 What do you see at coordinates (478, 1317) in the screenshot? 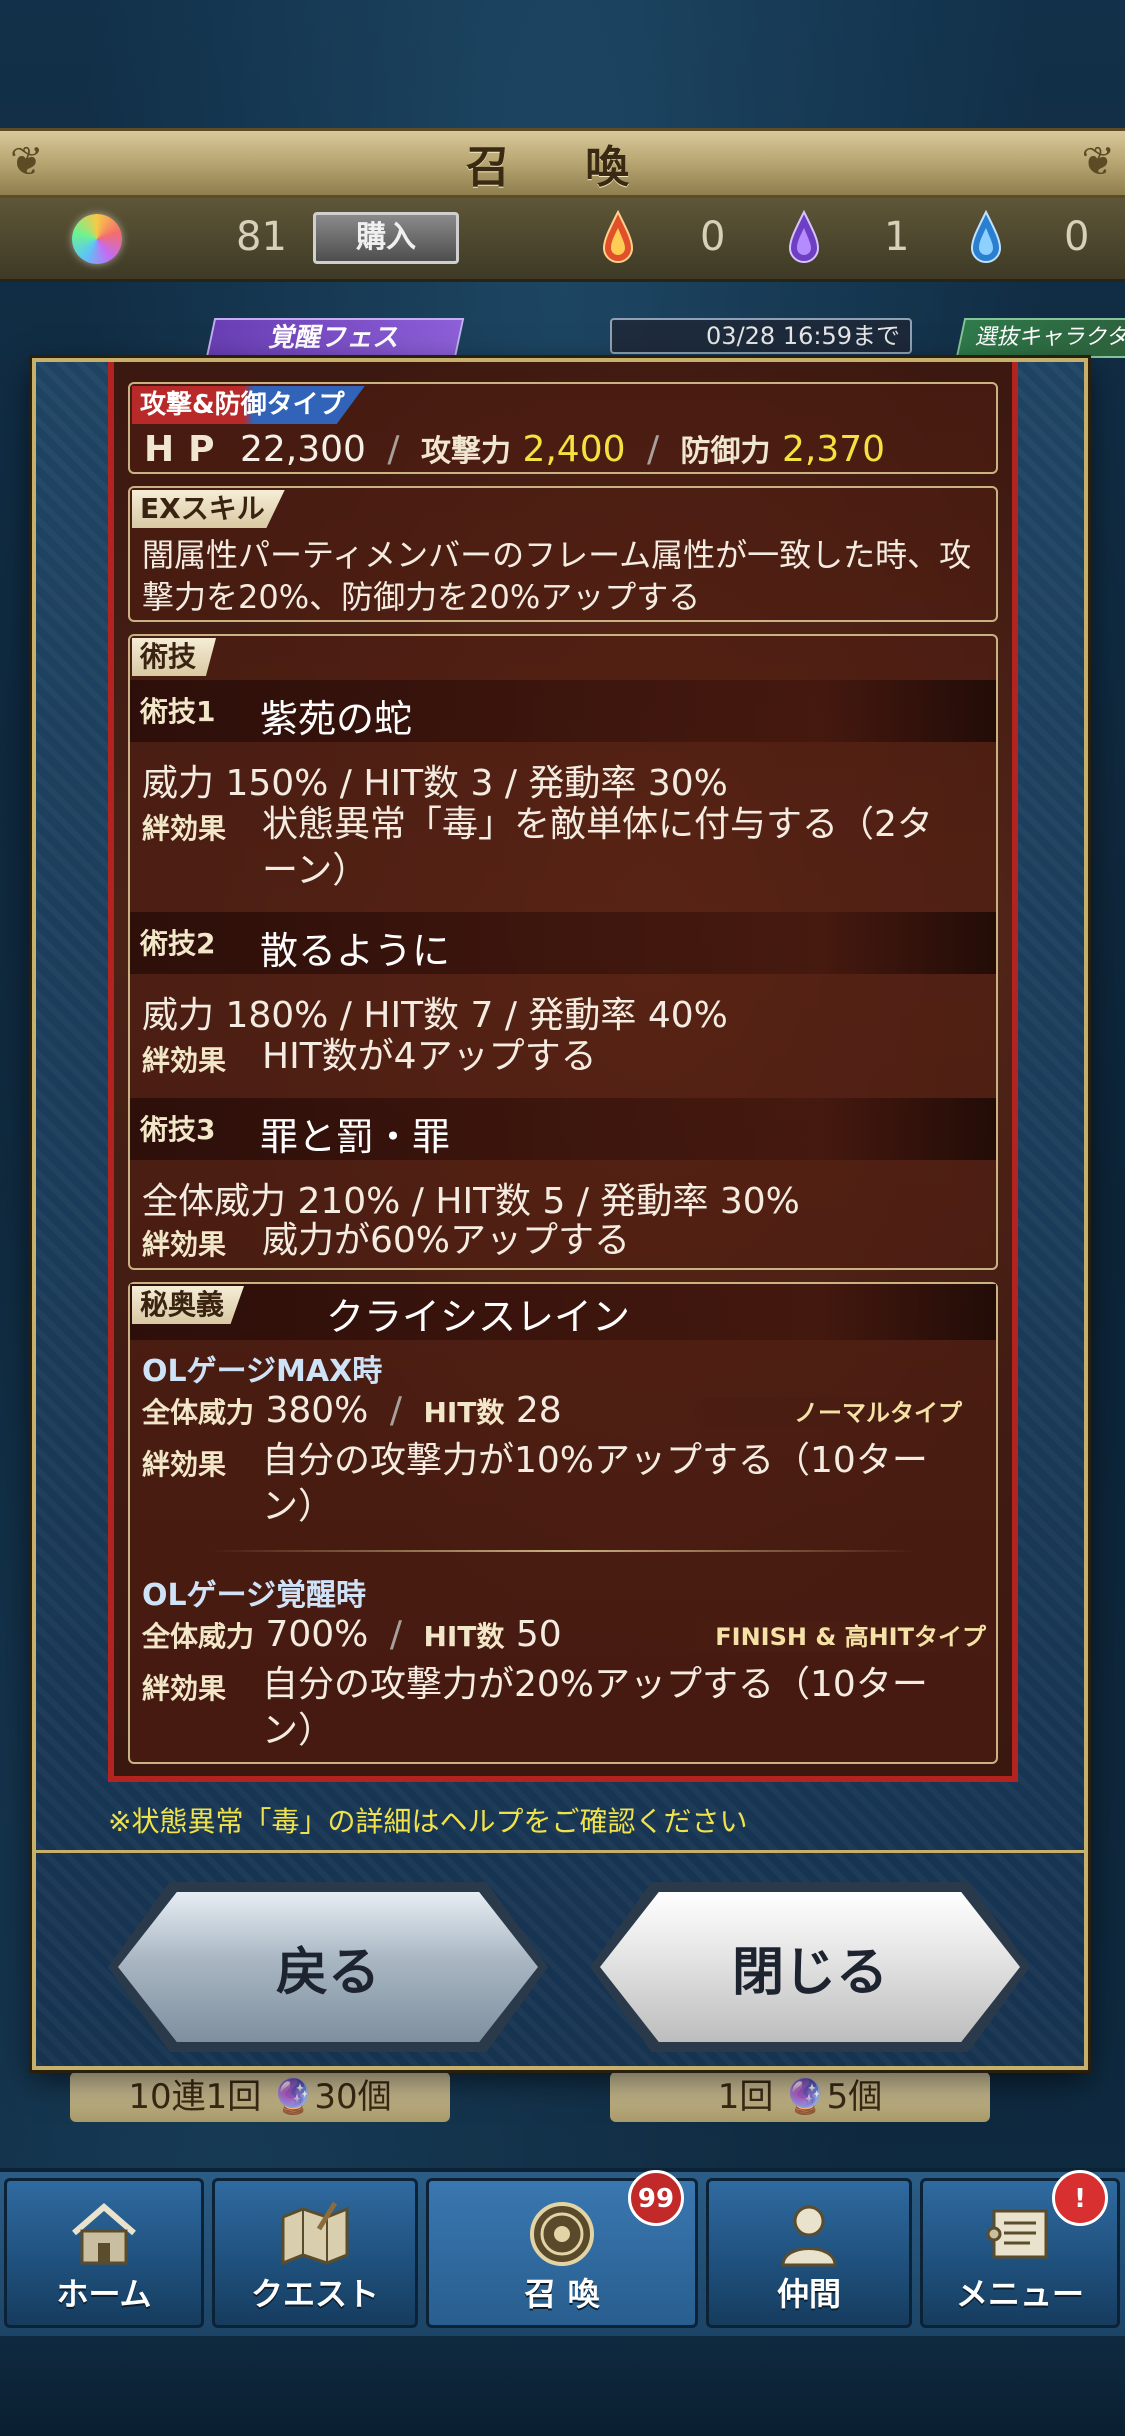
I see `mystic-name: クライシスレイン` at bounding box center [478, 1317].